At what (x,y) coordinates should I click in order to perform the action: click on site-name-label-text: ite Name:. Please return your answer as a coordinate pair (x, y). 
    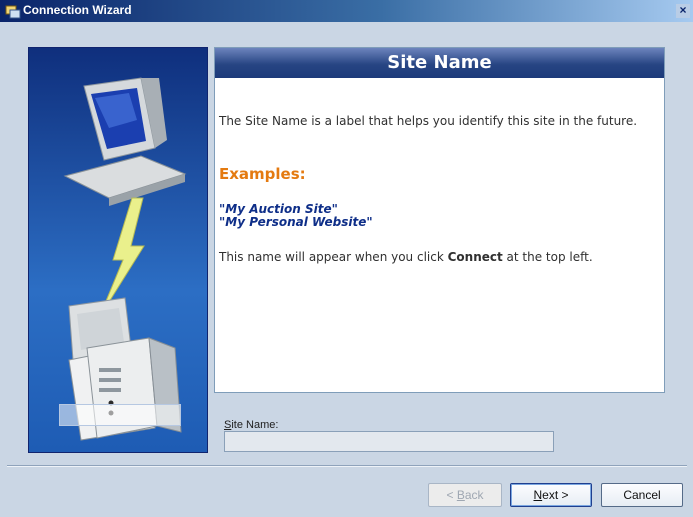
    Looking at the image, I should click on (255, 425).